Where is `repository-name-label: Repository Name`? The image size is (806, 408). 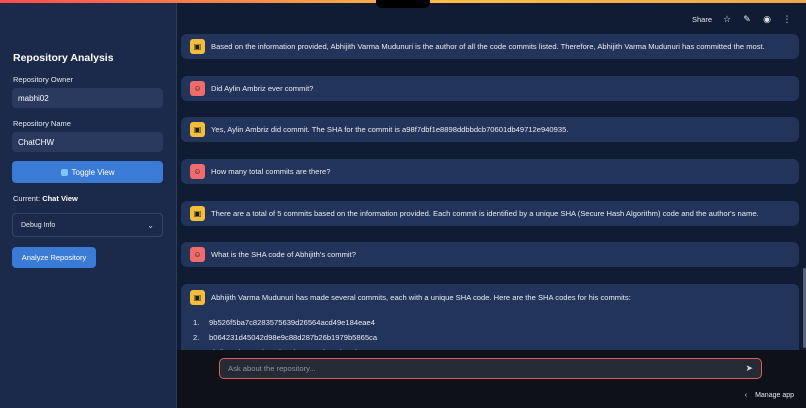 repository-name-label: Repository Name is located at coordinates (42, 123).